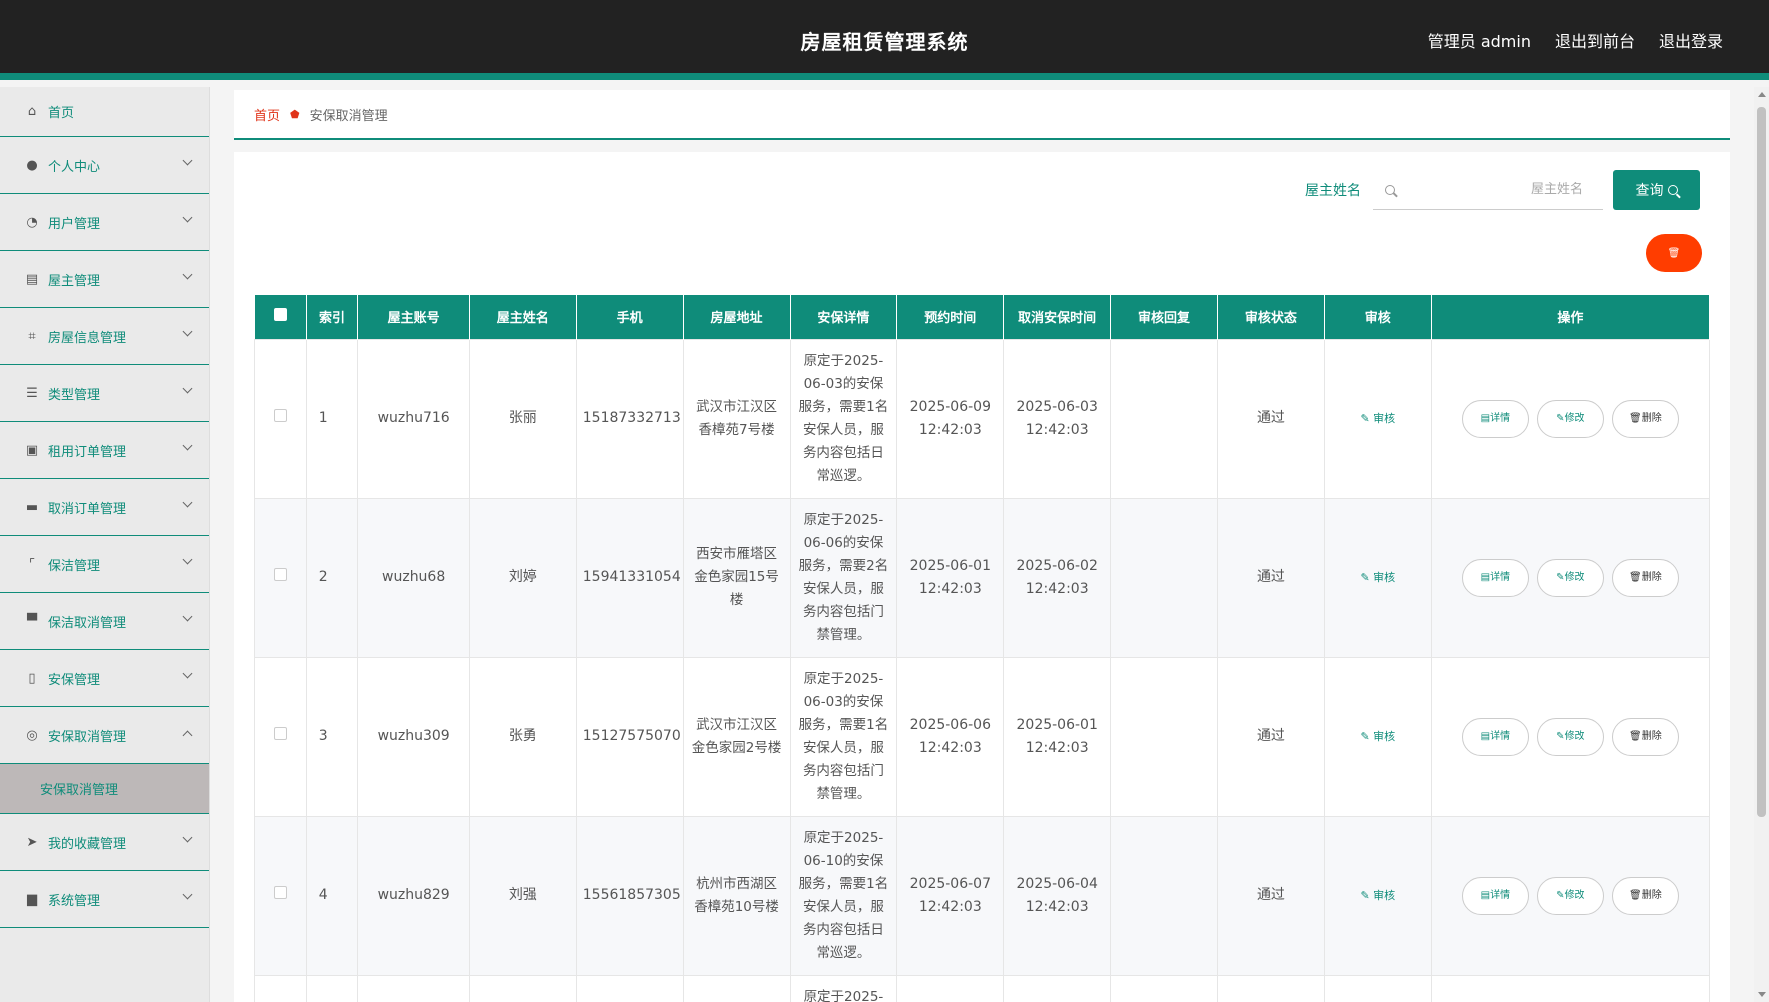 This screenshot has height=1002, width=1769. Describe the element at coordinates (32, 621) in the screenshot. I see `briefcase-icon: ▀` at that location.